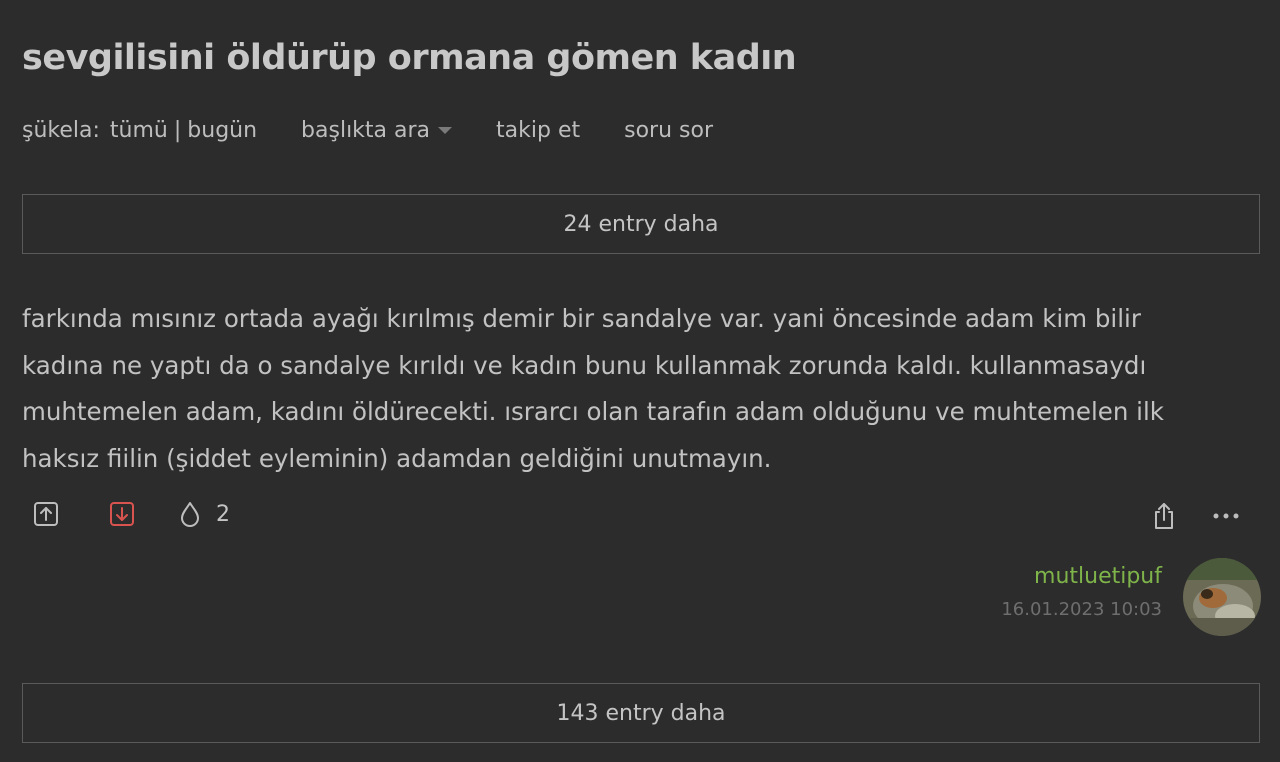 This screenshot has height=762, width=1280. Describe the element at coordinates (1081, 592) in the screenshot. I see `entry-author-info: mutluetipuf 16.01.2023 10:03` at that location.